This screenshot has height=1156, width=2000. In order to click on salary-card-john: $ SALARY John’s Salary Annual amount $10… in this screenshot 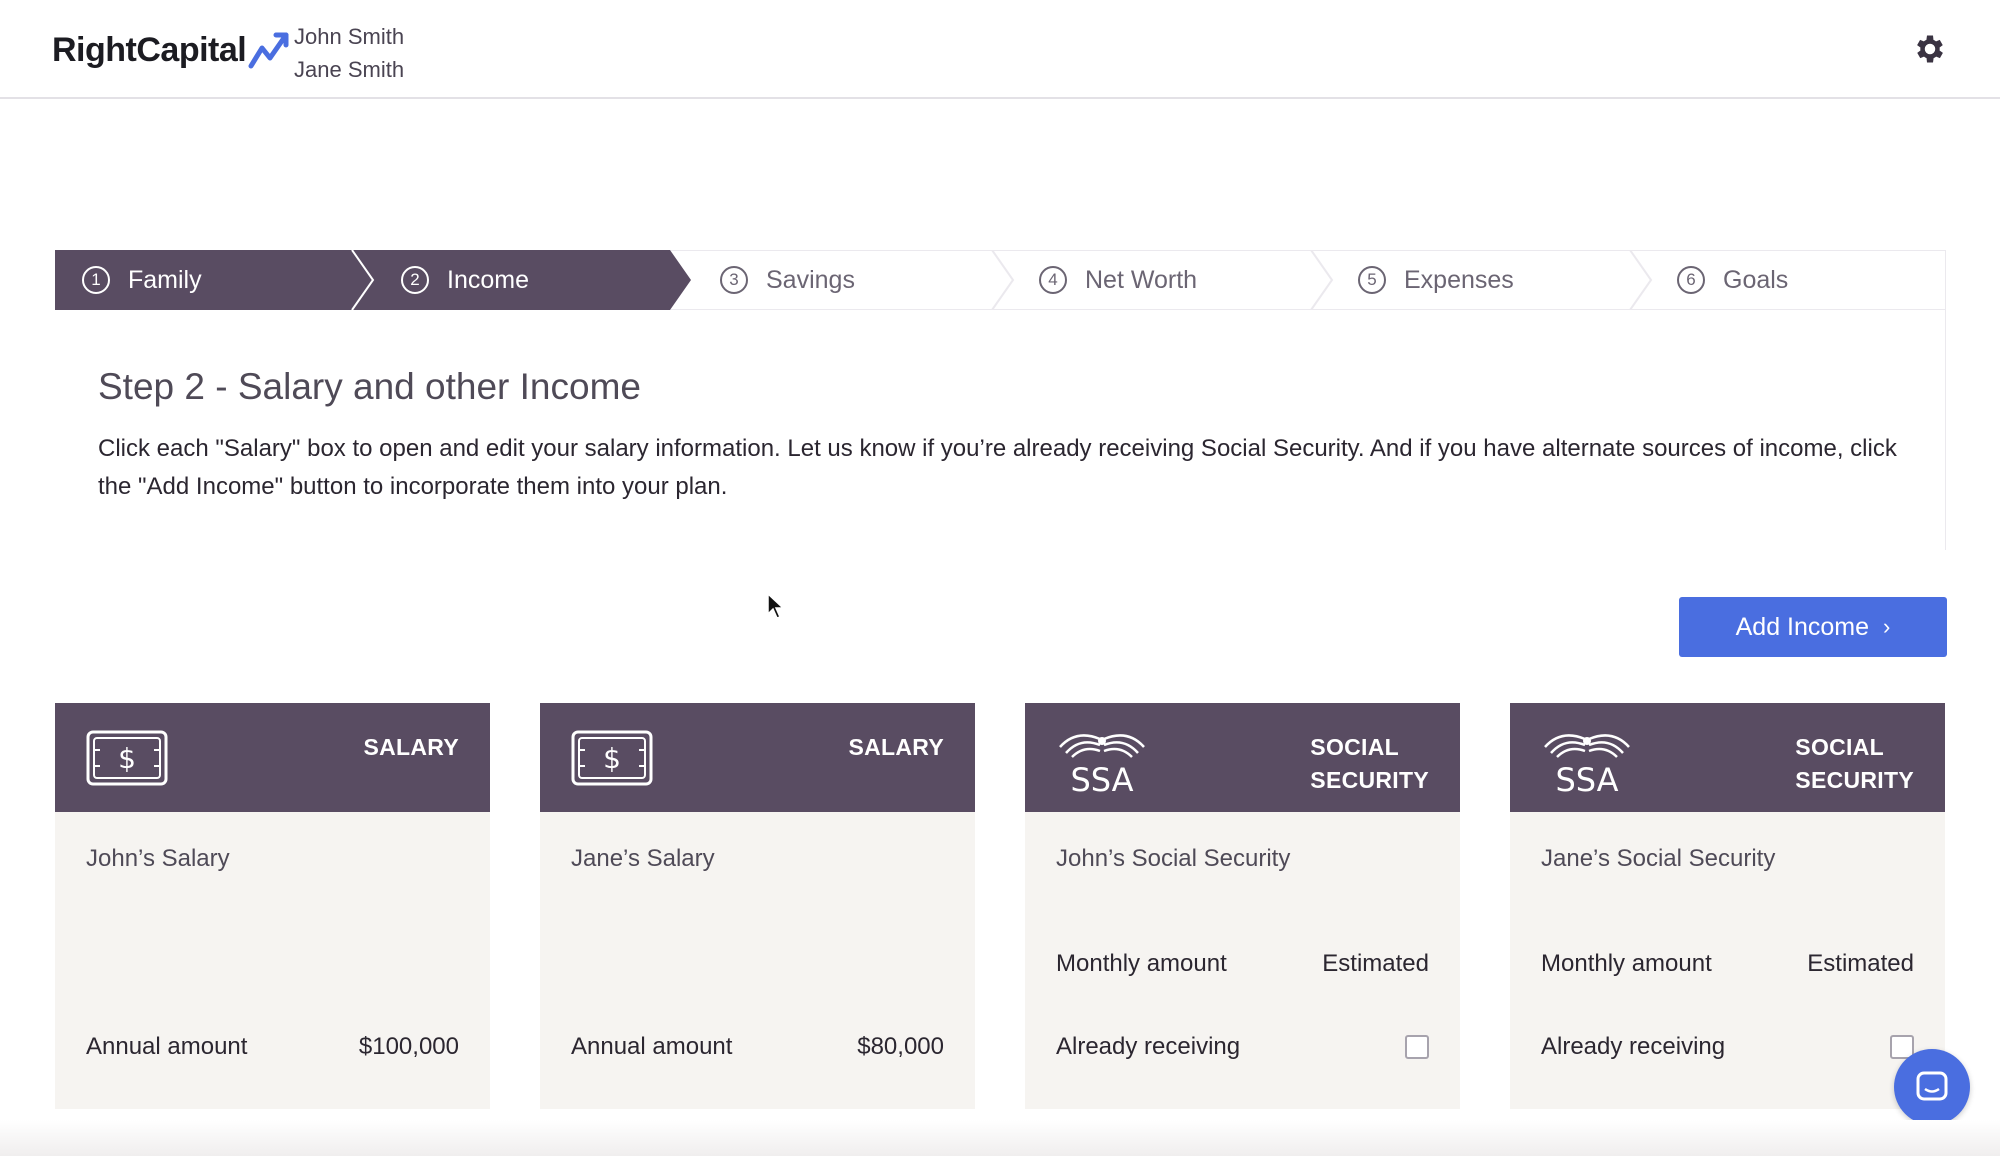, I will do `click(272, 906)`.